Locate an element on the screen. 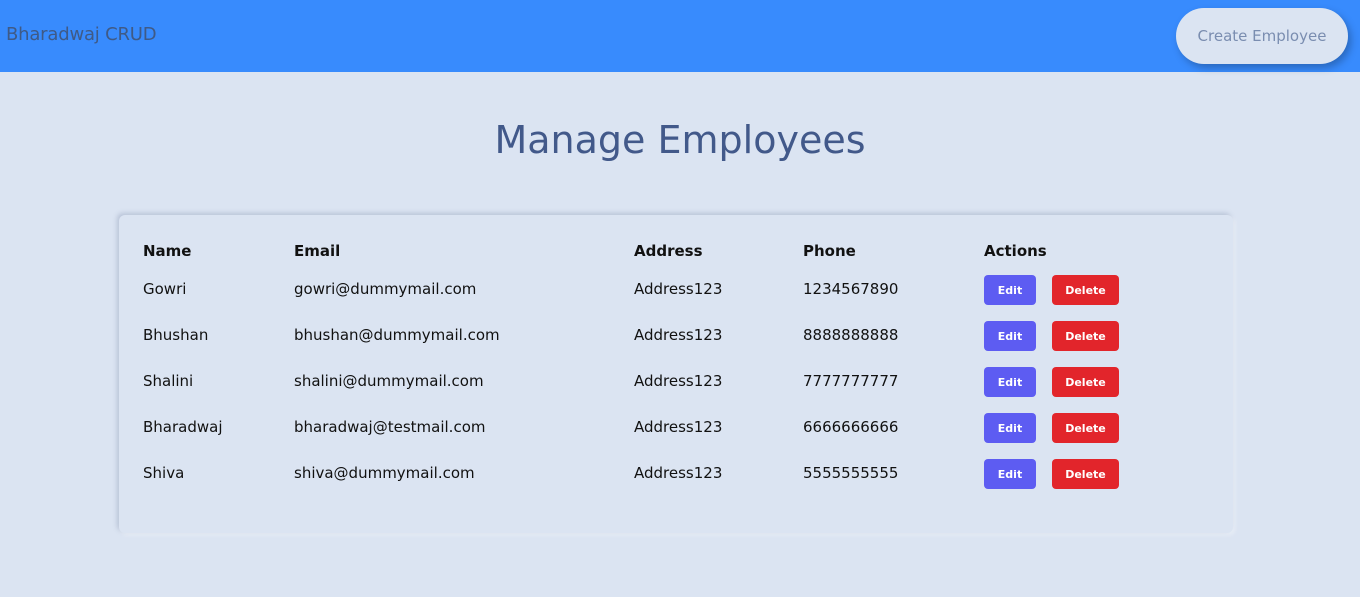  table-header-row: Name Email Address Phone Actions is located at coordinates (673, 251).